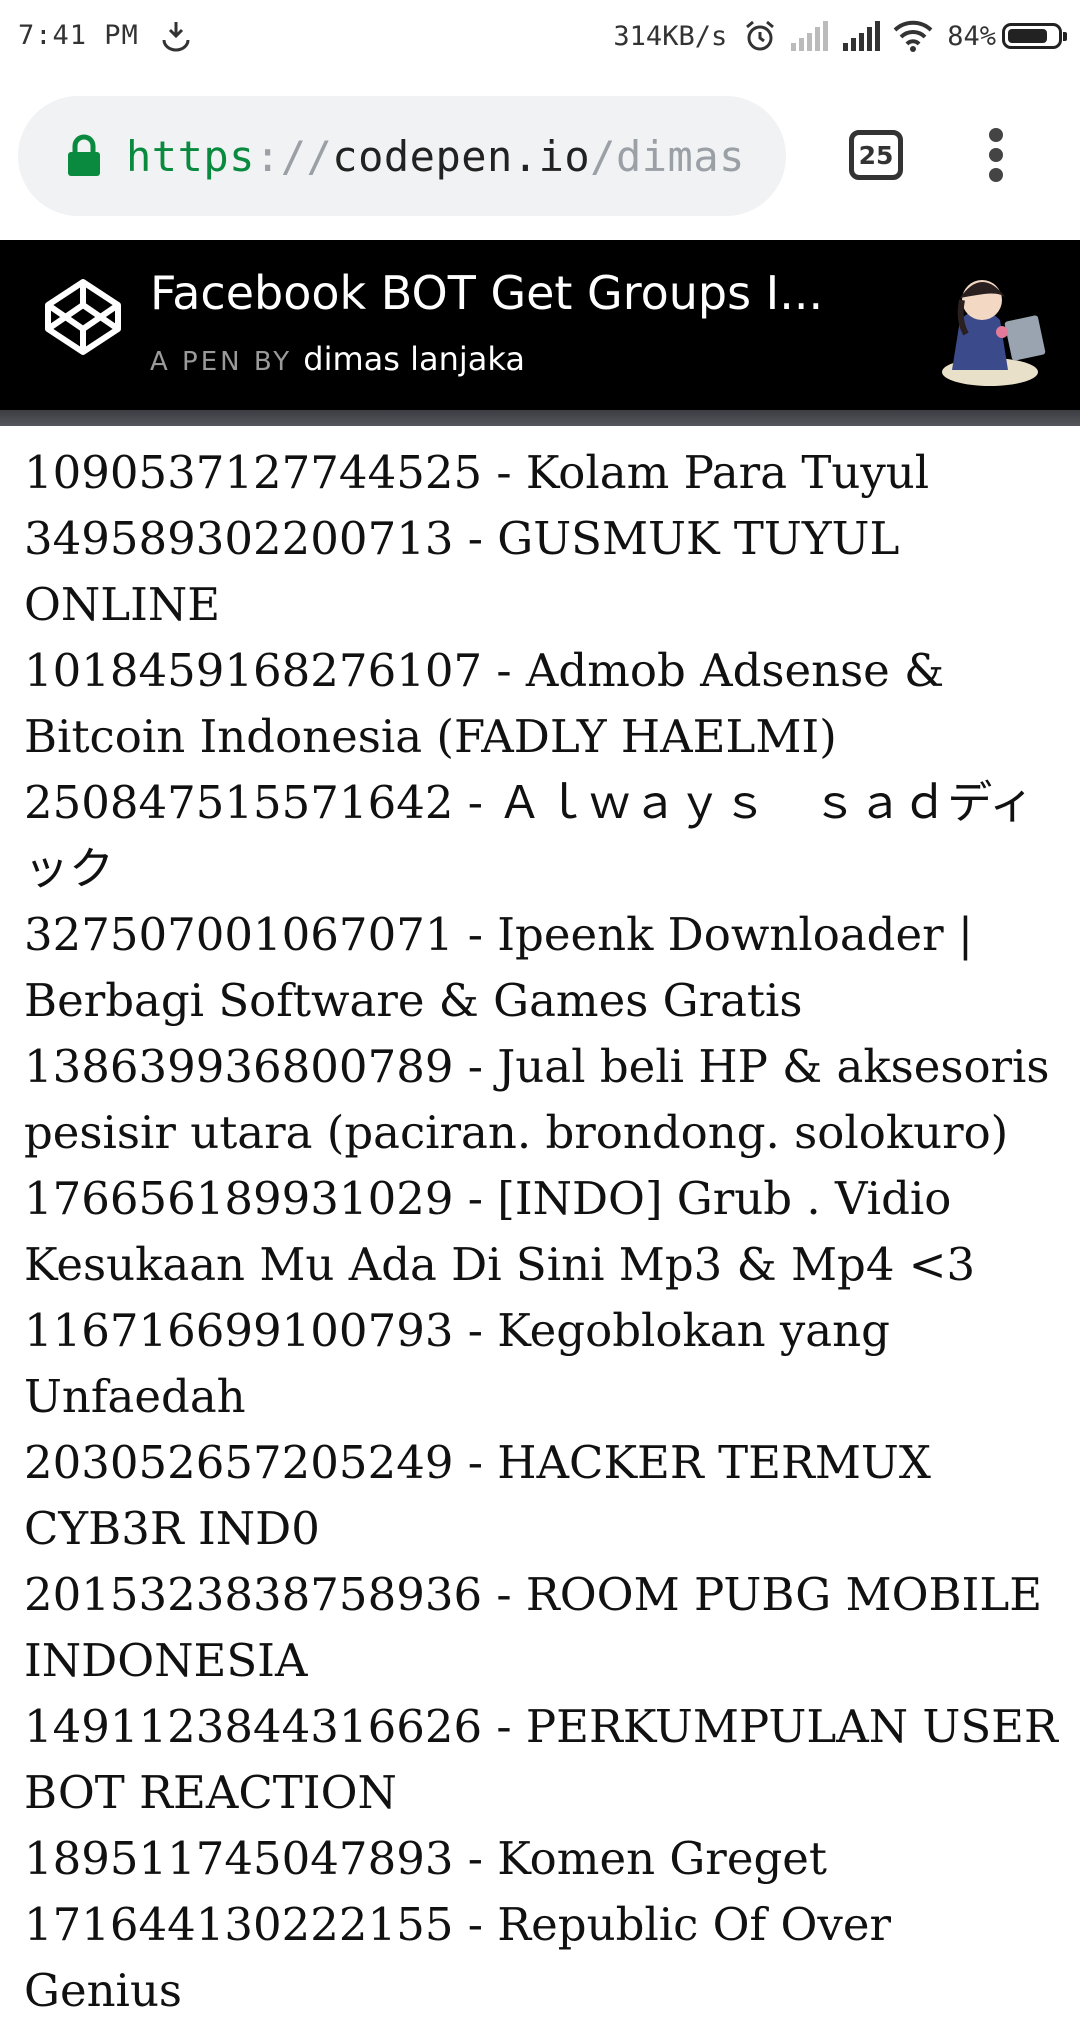 The width and height of the screenshot is (1080, 2024). Describe the element at coordinates (176, 37) in the screenshot. I see `download-icon` at that location.